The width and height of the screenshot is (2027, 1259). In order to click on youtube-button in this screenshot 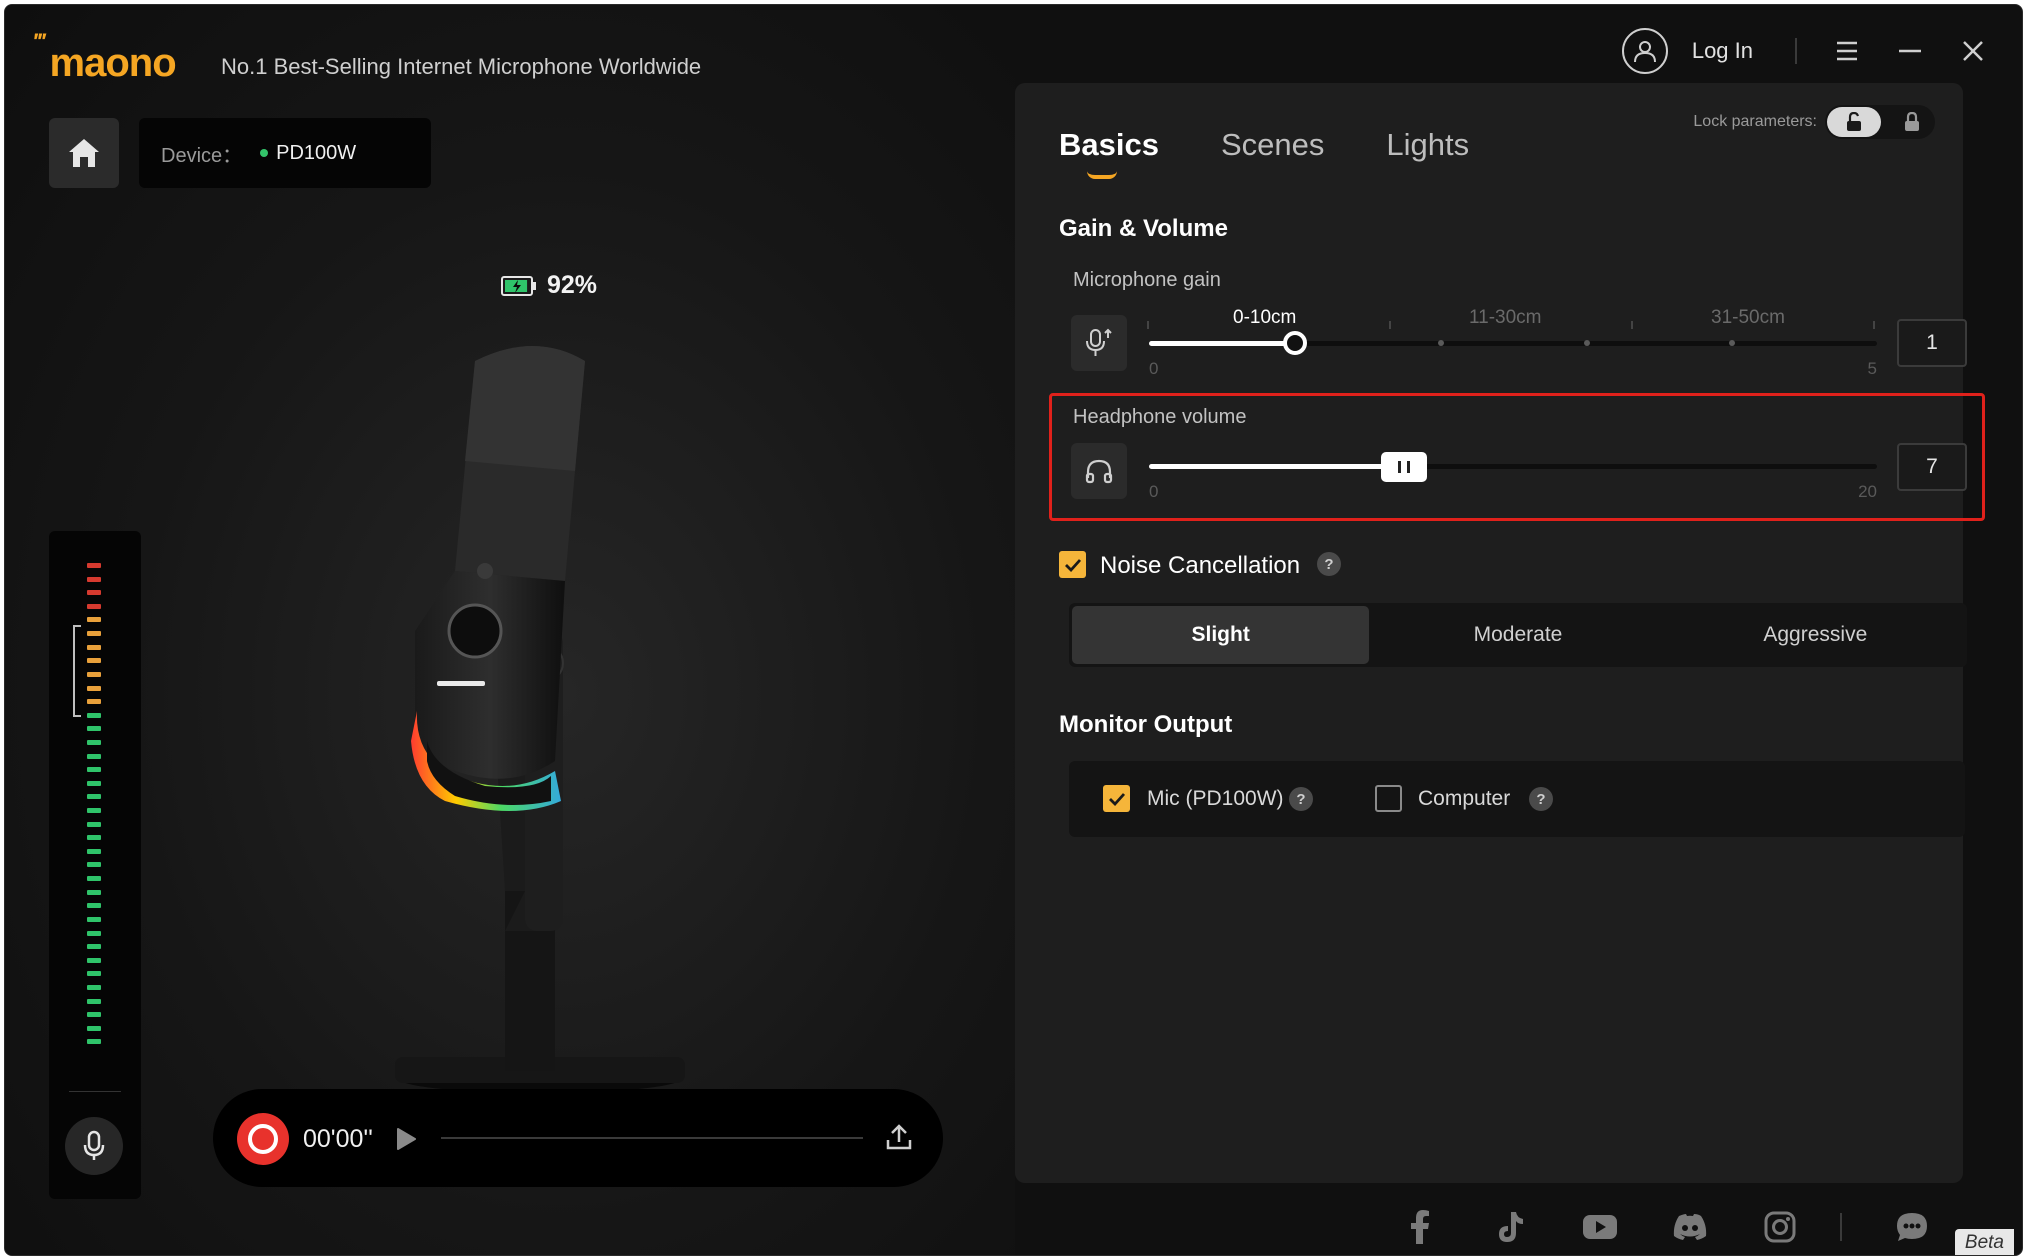, I will do `click(1600, 1227)`.